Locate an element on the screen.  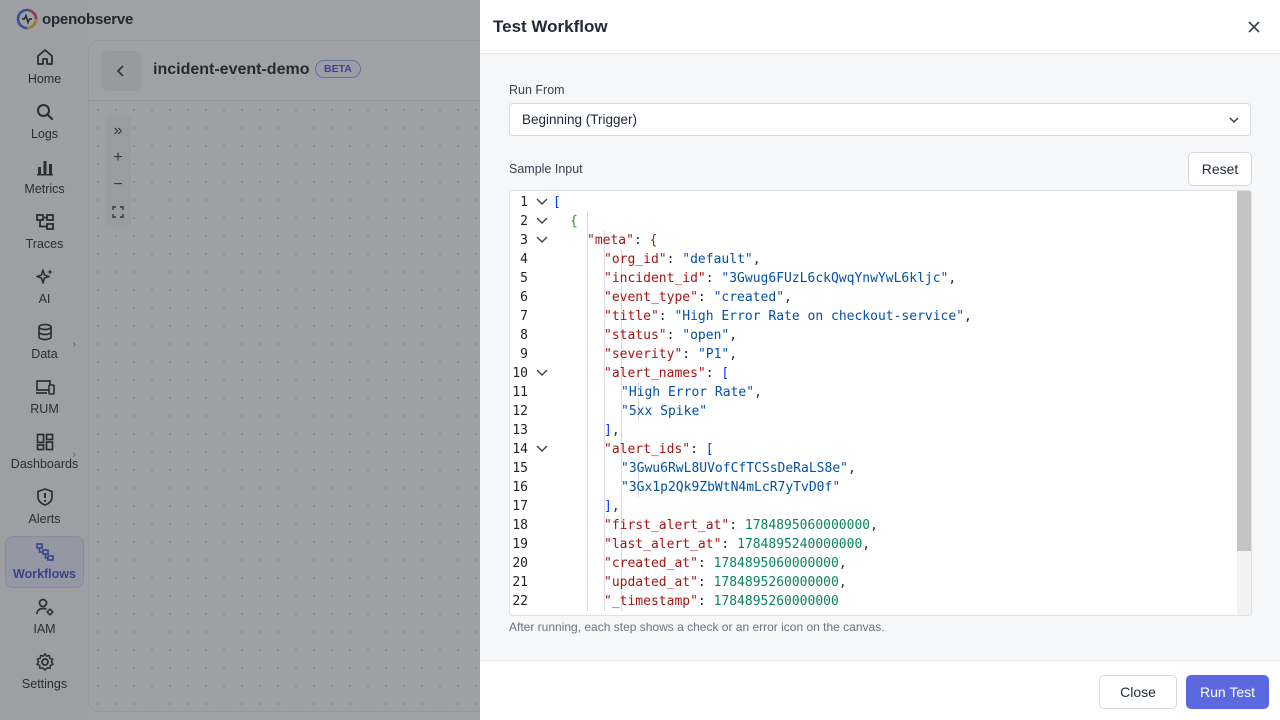
line-number: 4 is located at coordinates (524, 259).